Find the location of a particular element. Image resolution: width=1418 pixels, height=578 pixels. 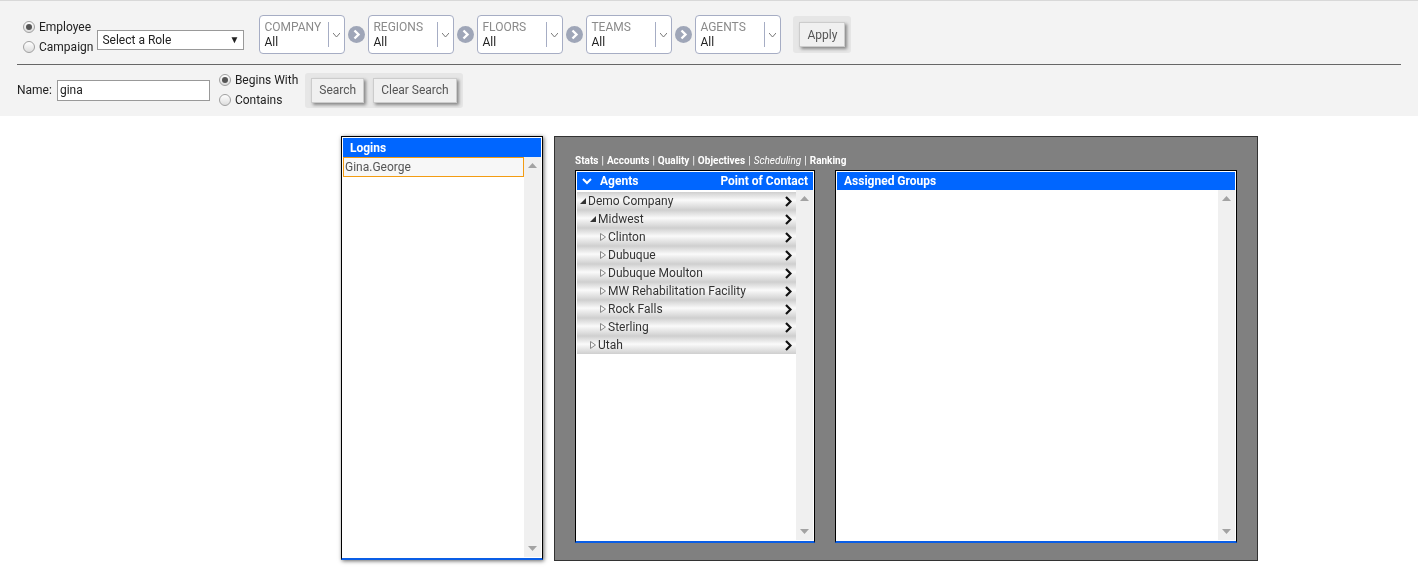

clear-search-button: Clear Search is located at coordinates (415, 90).